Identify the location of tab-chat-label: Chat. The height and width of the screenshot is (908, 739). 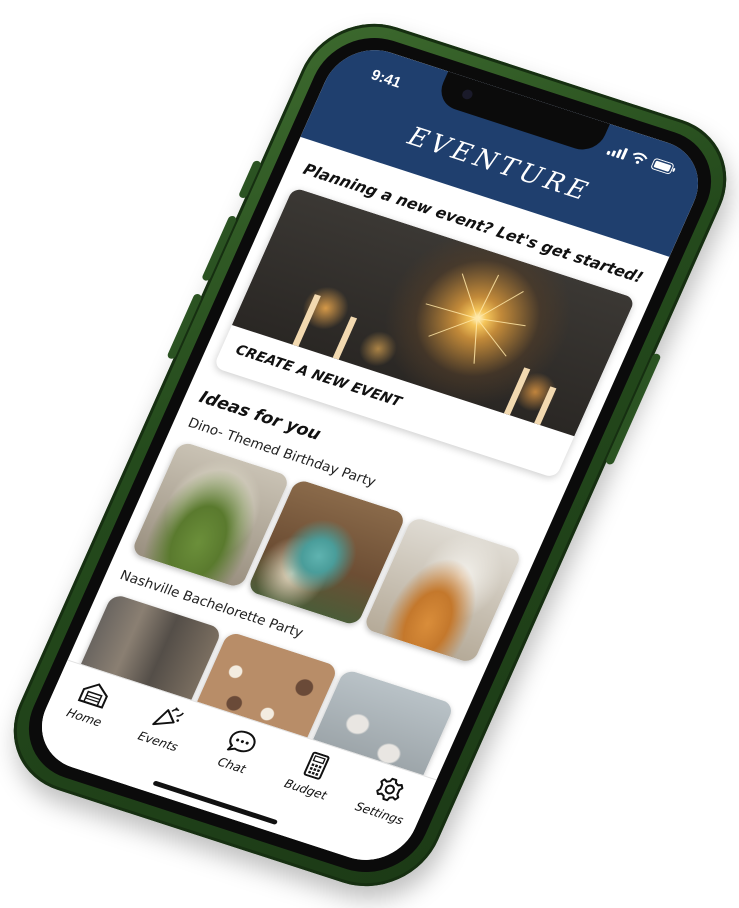
(231, 765).